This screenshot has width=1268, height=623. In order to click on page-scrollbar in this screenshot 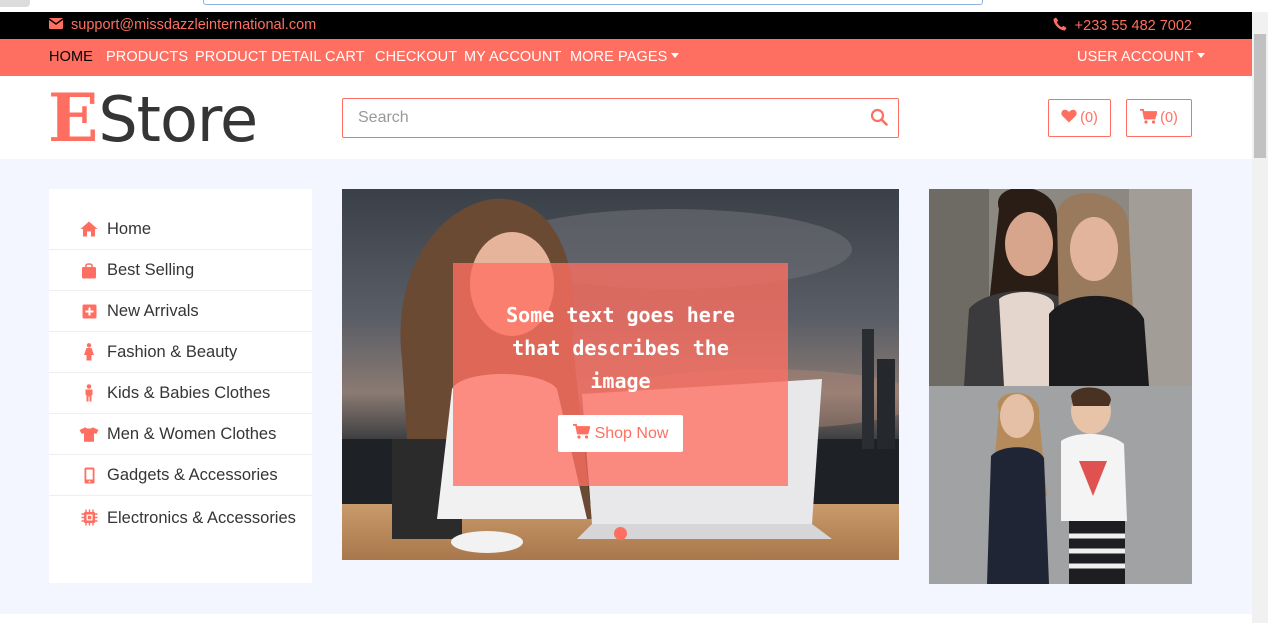, I will do `click(1260, 317)`.